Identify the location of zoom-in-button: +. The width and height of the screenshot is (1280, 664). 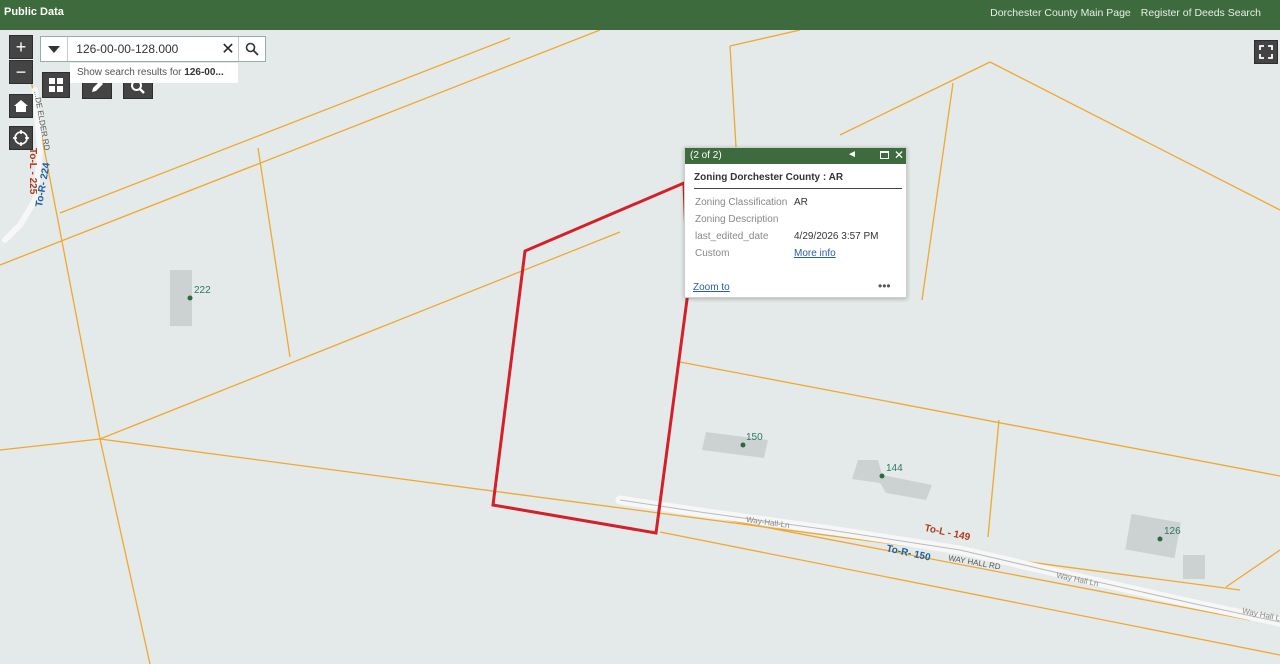
(21, 47).